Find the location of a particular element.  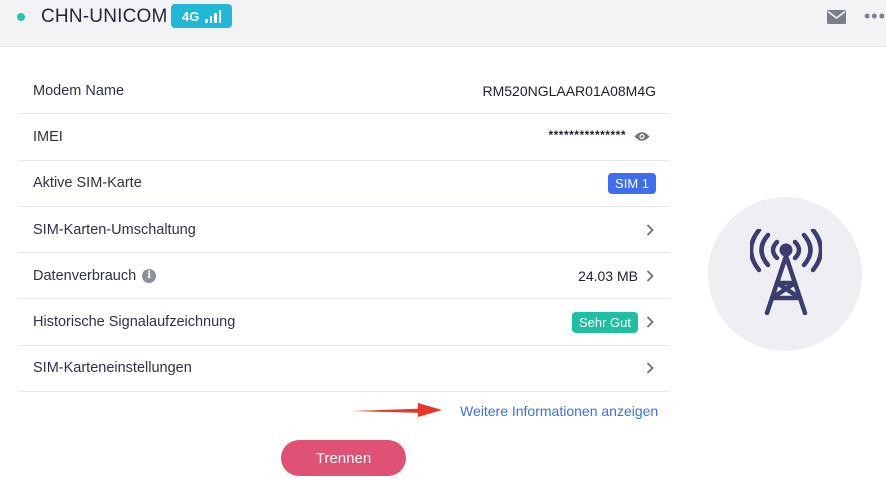

row-sim-settings: SIM-Karteneinstellungen is located at coordinates (344, 369).